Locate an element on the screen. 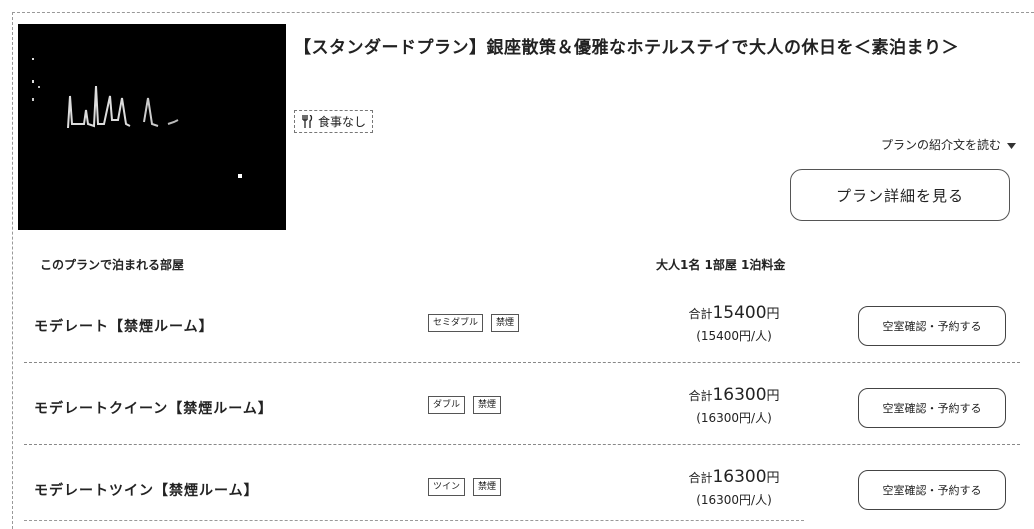 The width and height of the screenshot is (1034, 529). bed-type-badge: セミダブル is located at coordinates (456, 323).